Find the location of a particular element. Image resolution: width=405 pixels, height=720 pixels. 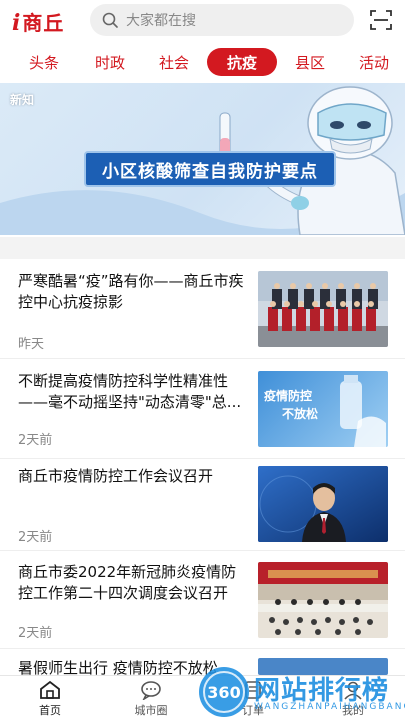

logo-name: 商丘 is located at coordinates (43, 22).